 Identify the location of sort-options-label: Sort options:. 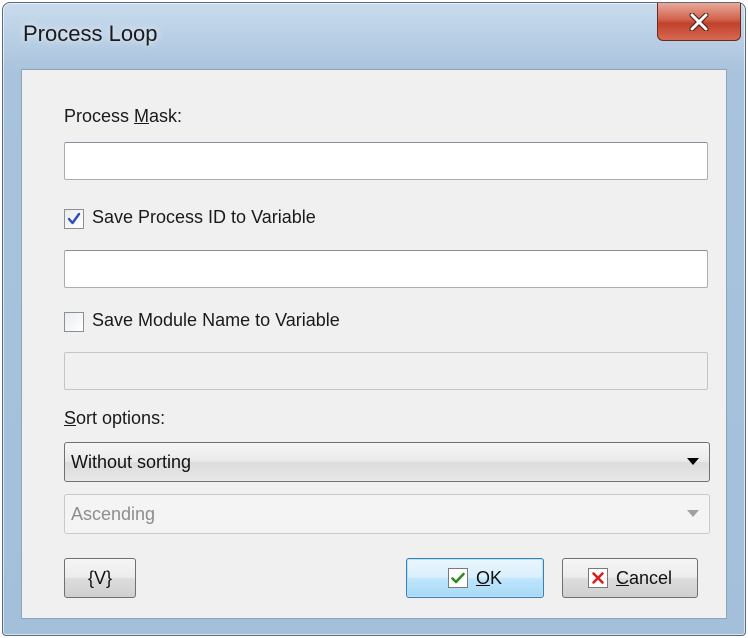
(114, 418).